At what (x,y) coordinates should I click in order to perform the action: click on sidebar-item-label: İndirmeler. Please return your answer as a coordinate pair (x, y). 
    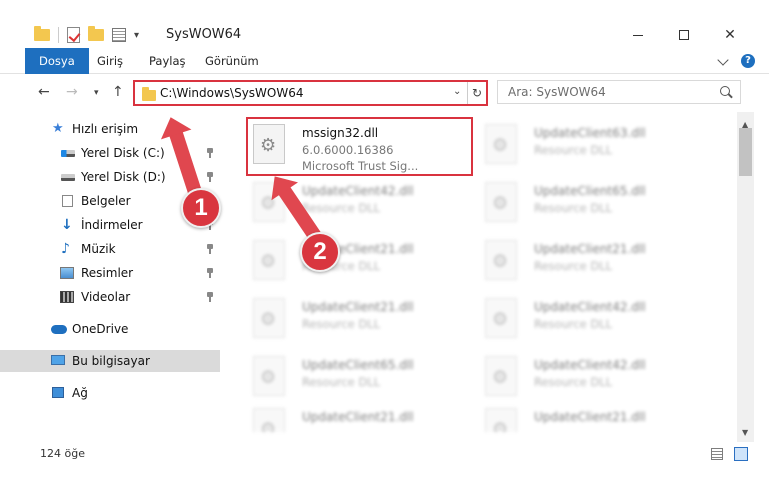
    Looking at the image, I should click on (112, 225).